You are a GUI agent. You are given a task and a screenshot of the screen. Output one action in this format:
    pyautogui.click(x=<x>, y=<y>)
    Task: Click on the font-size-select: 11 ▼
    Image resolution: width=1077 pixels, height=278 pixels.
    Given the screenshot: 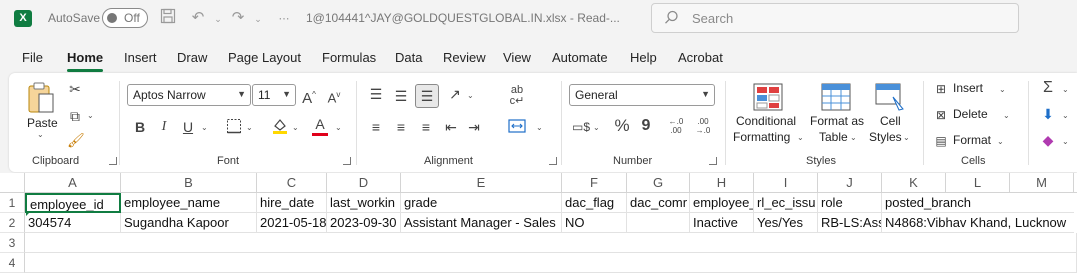 What is the action you would take?
    pyautogui.click(x=274, y=95)
    